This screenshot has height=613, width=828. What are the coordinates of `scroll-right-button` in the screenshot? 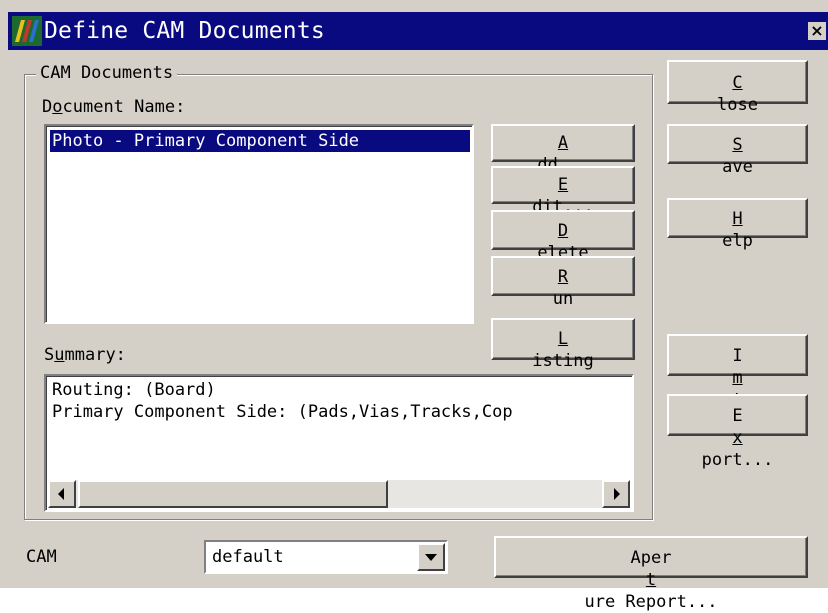 It's located at (616, 494).